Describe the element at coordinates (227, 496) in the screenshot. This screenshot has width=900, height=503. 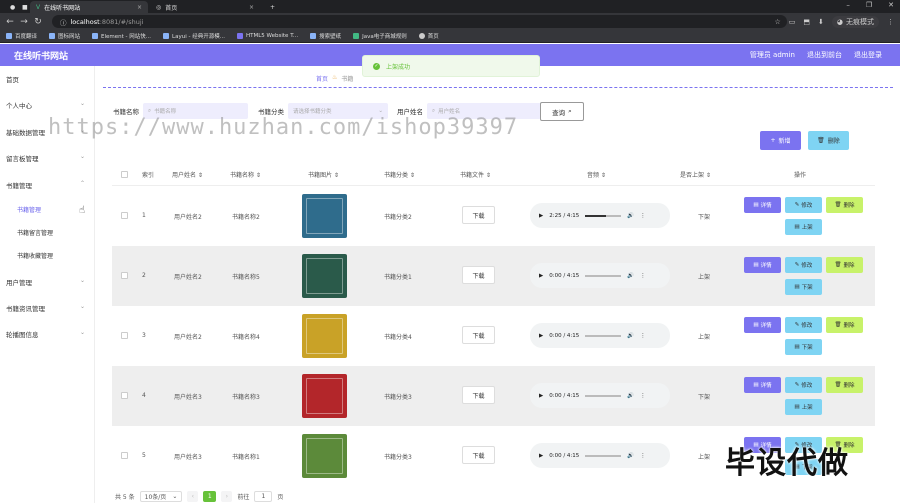
I see `next-page-button: ›` at that location.